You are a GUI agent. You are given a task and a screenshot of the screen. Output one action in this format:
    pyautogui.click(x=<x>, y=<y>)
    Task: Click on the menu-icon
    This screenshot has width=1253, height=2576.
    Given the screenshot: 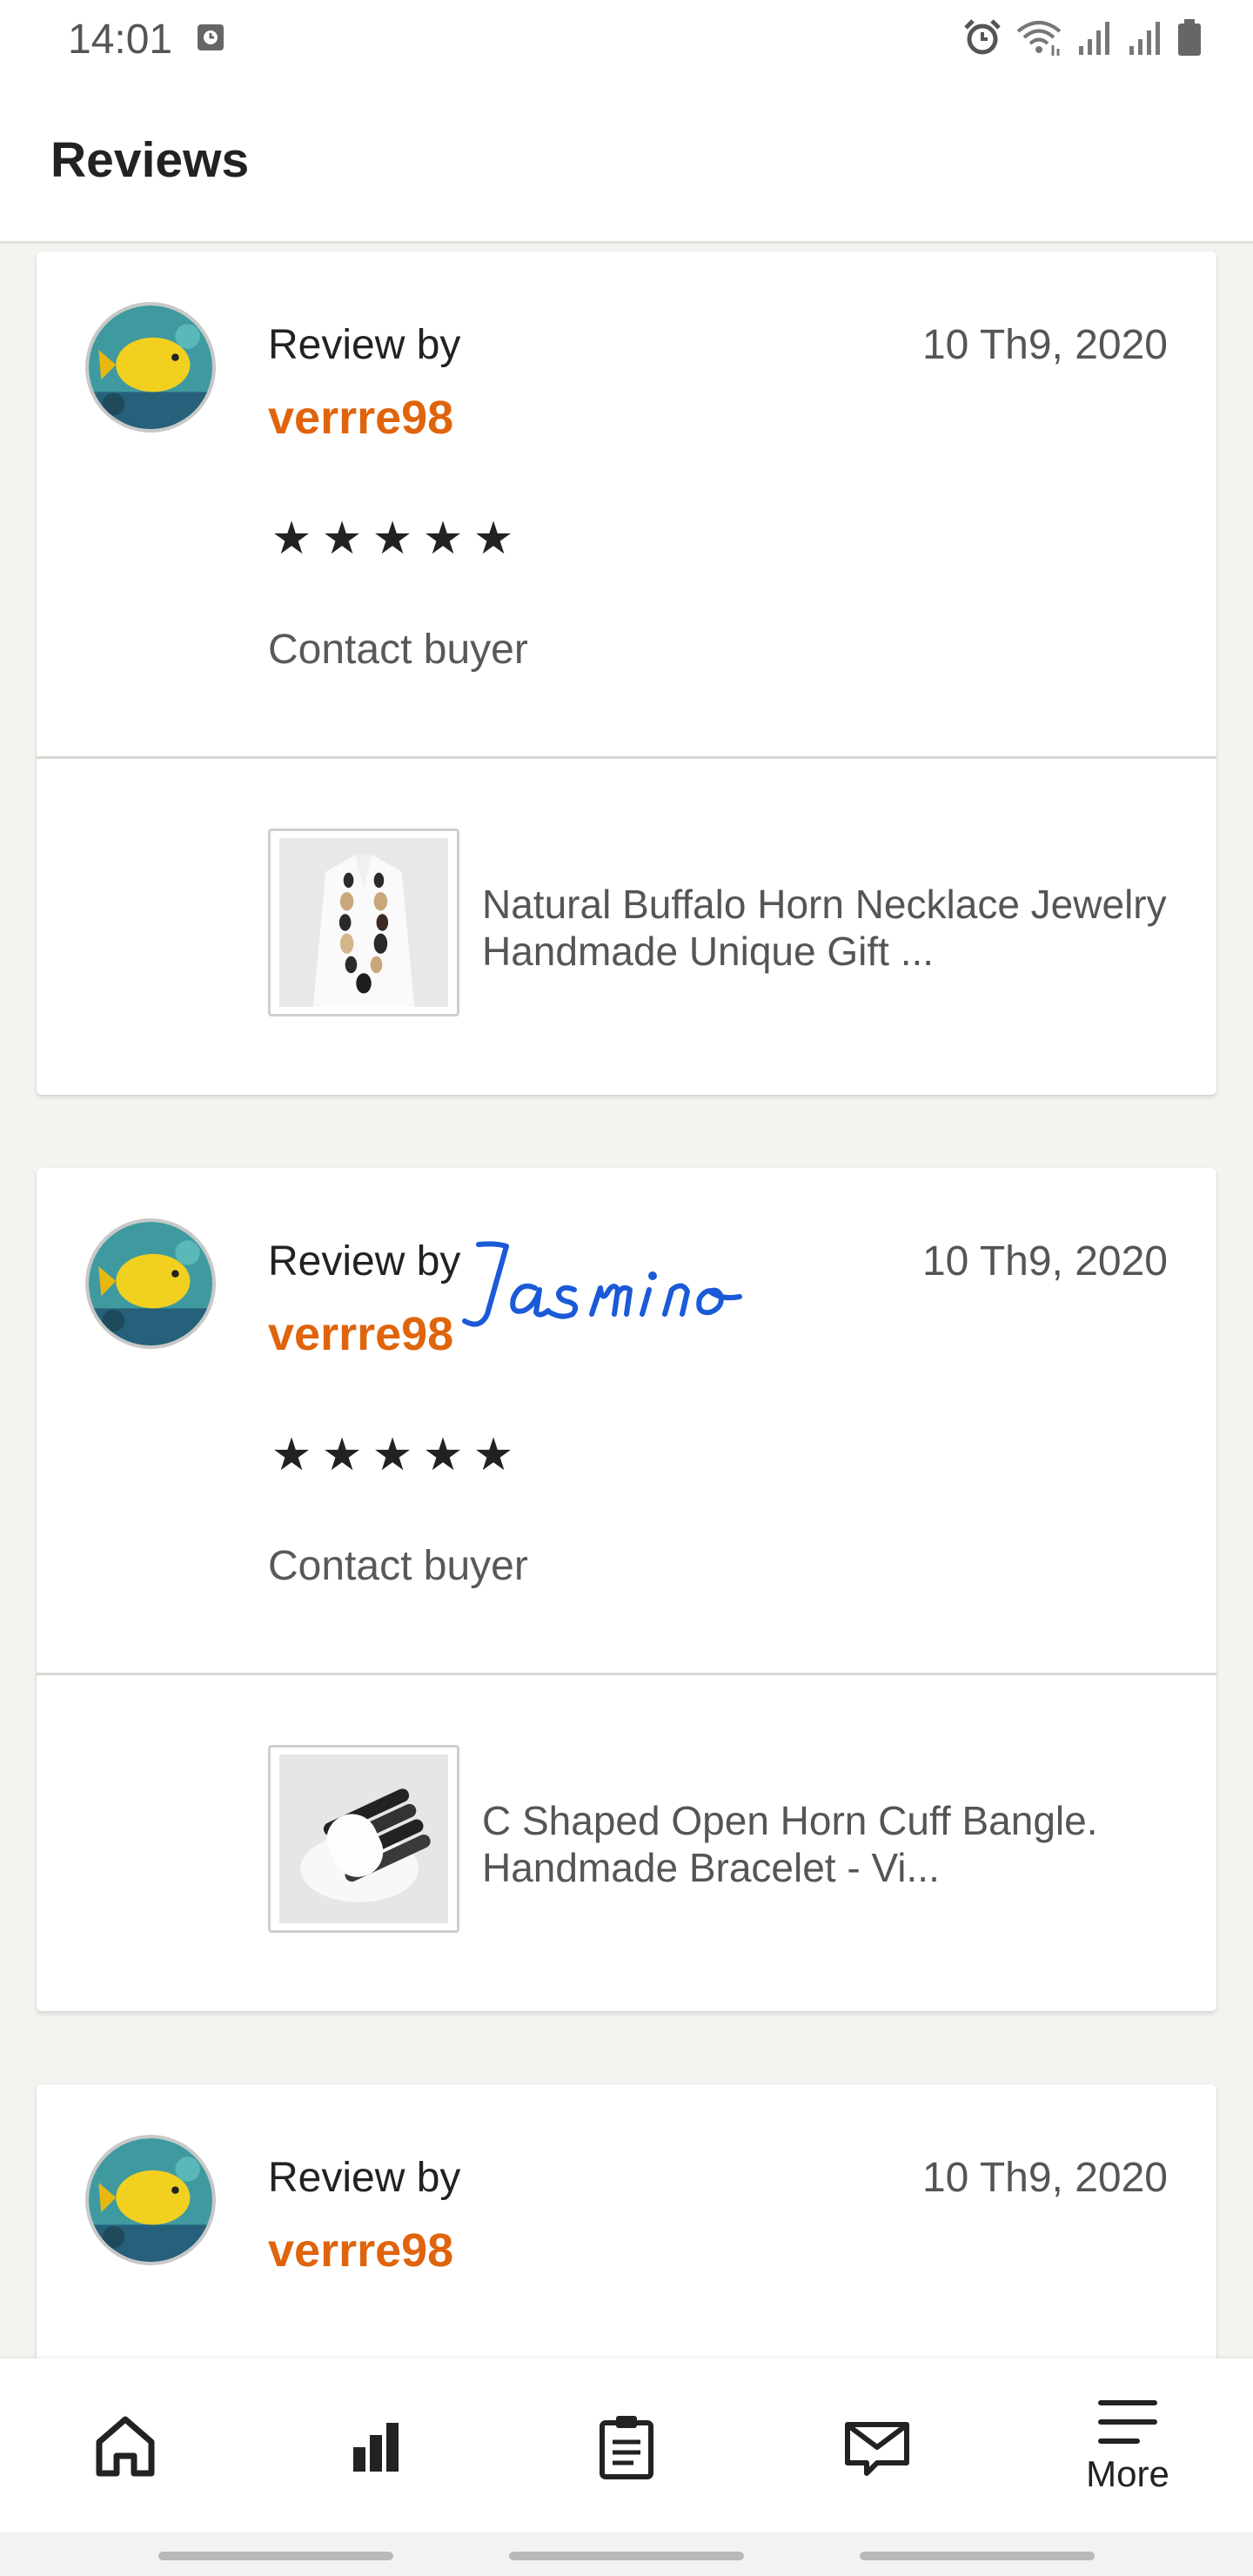 What is the action you would take?
    pyautogui.click(x=1127, y=2422)
    